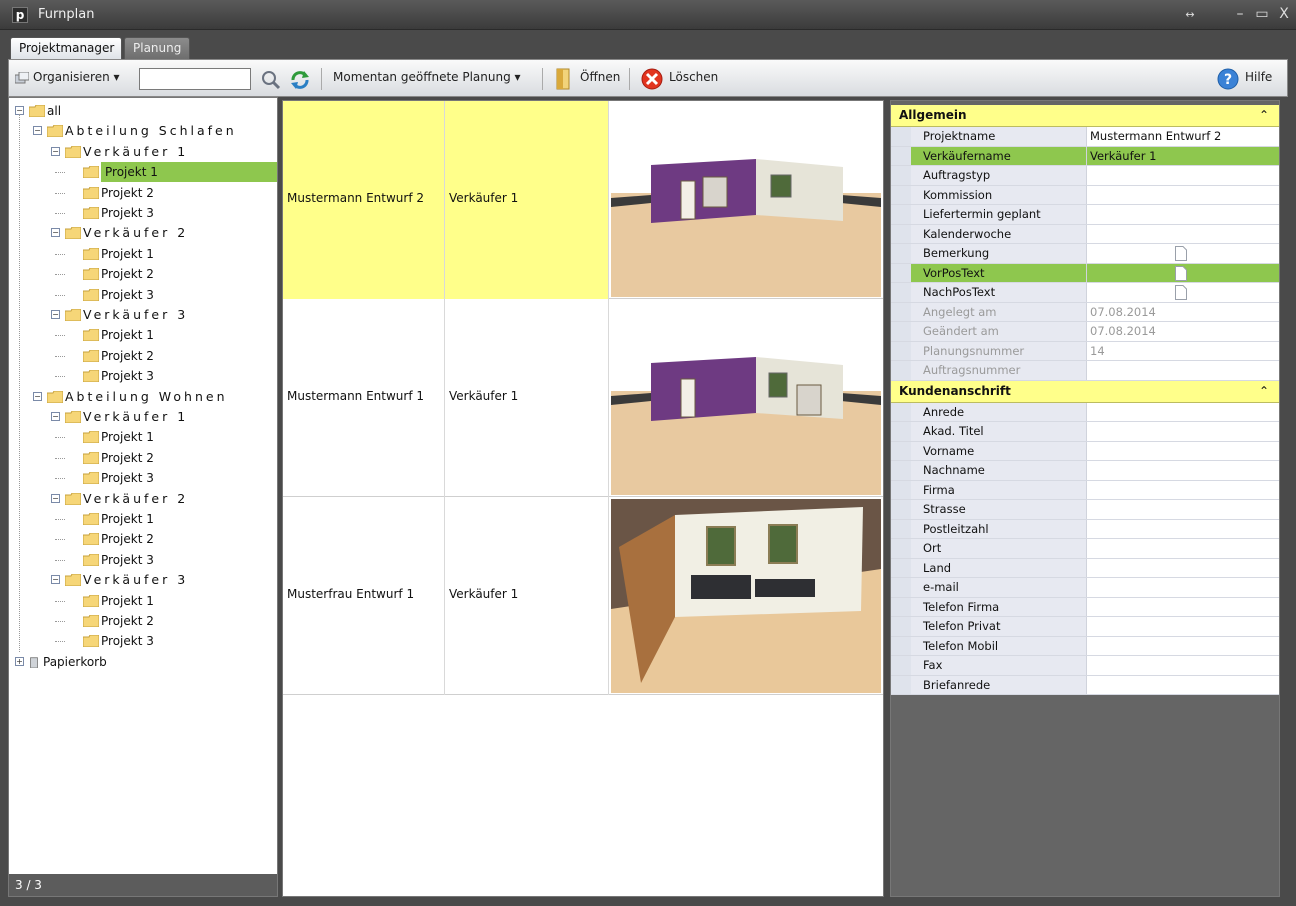  What do you see at coordinates (1085, 432) in the screenshot?
I see `property-row: Akad. Titel` at bounding box center [1085, 432].